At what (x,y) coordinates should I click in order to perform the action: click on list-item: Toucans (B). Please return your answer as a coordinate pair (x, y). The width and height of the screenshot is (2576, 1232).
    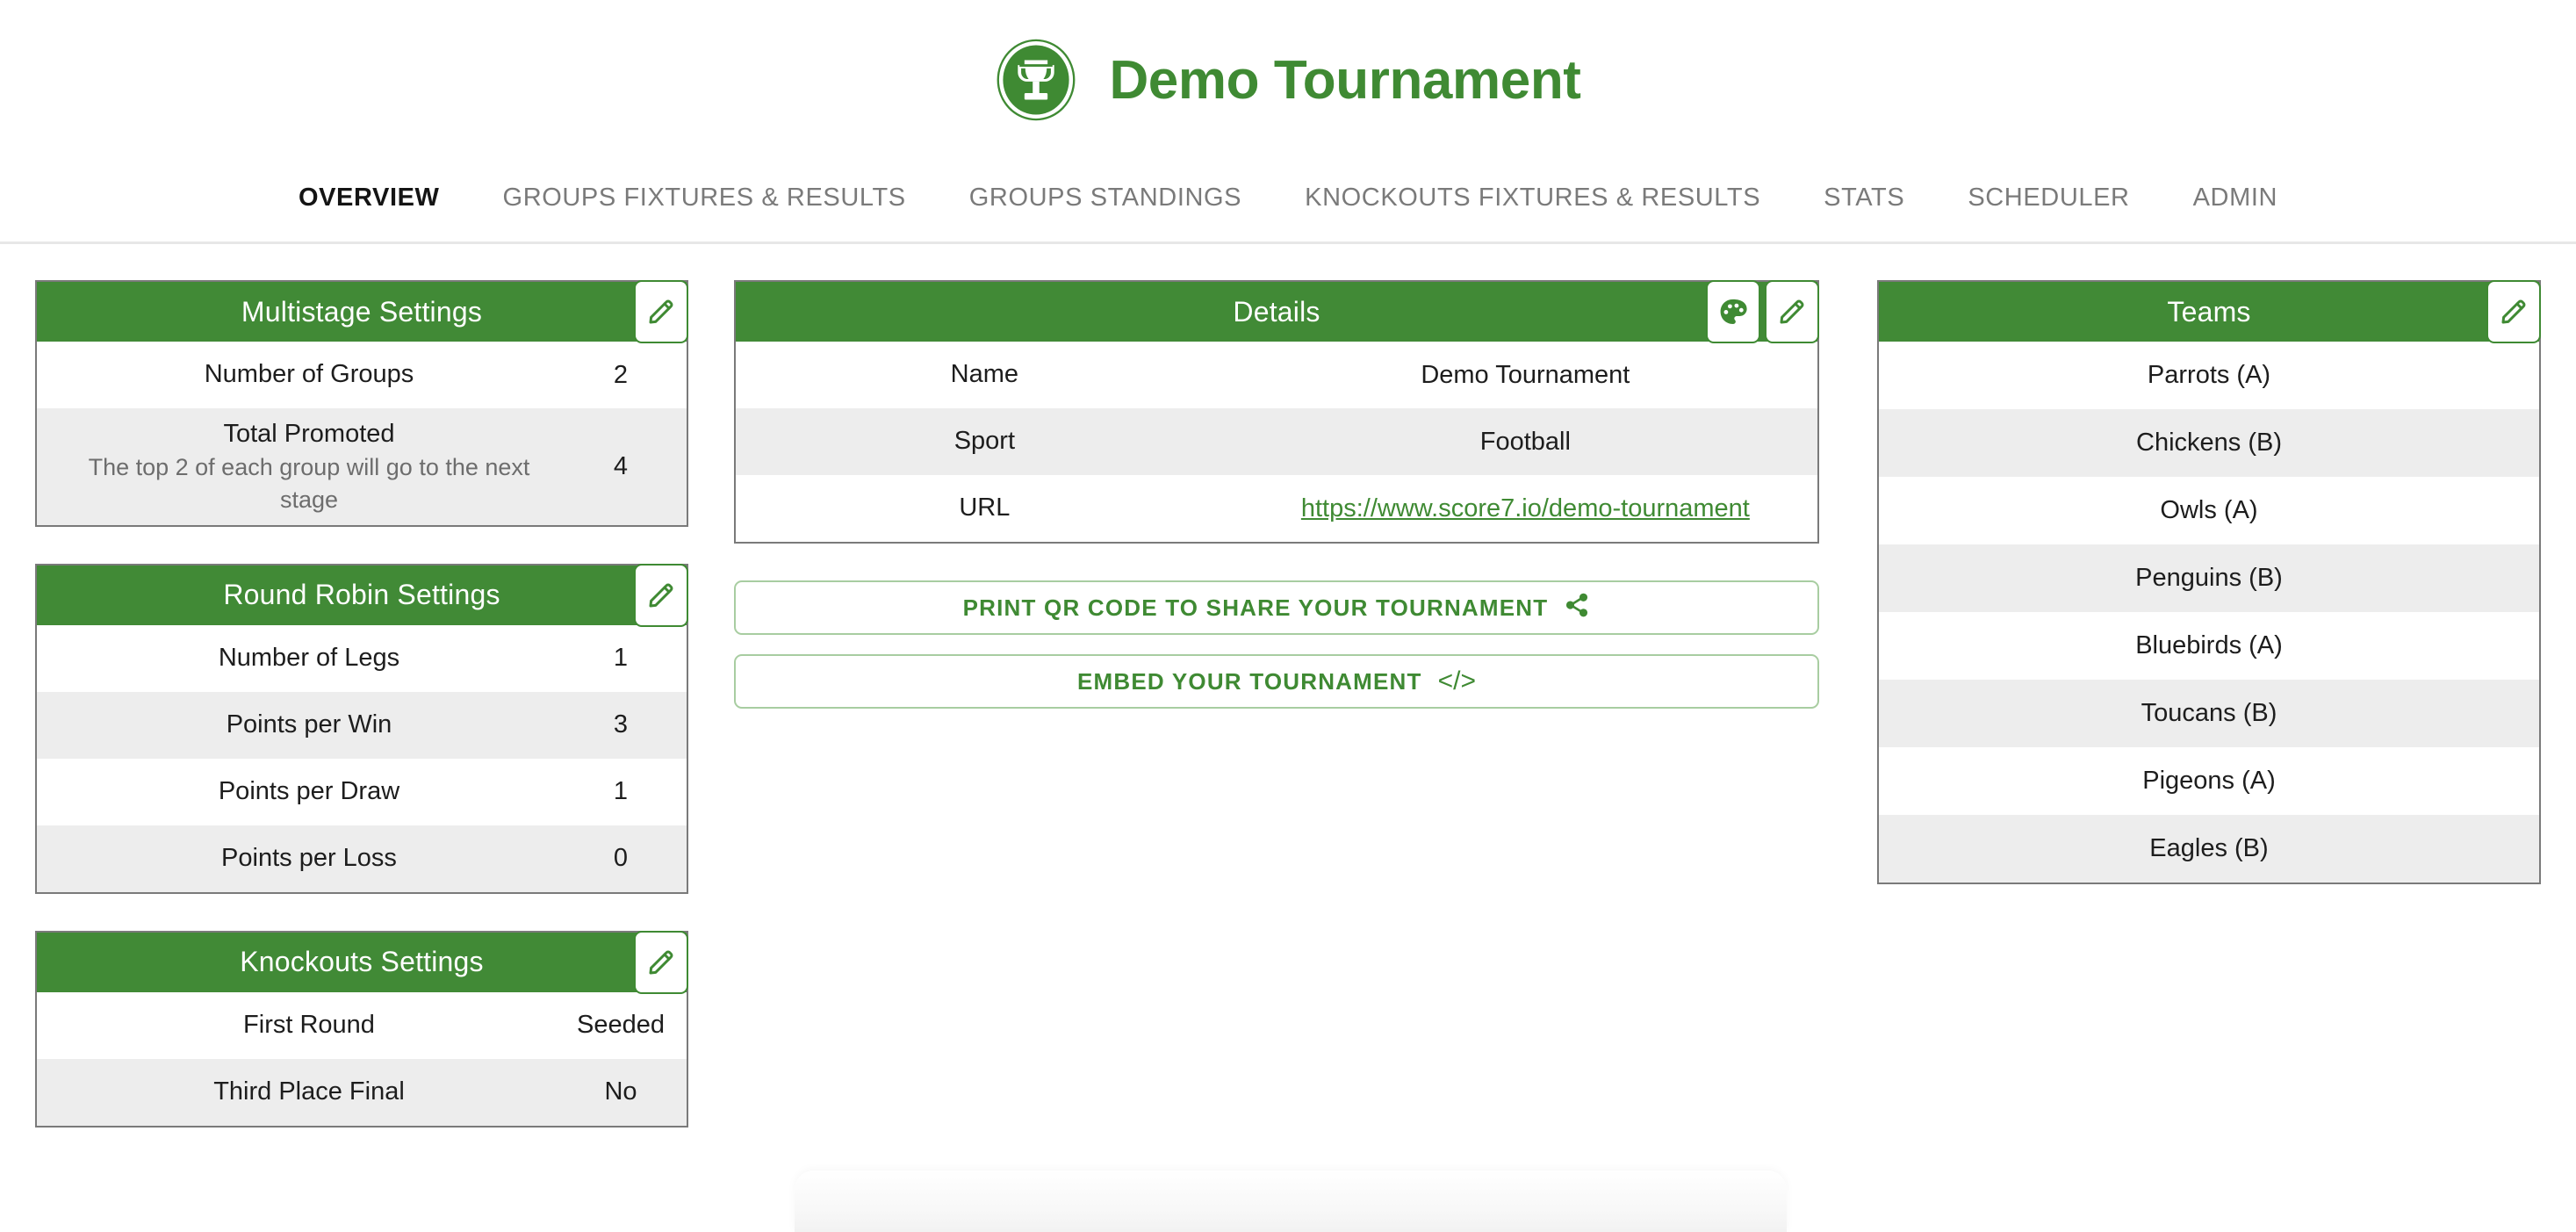
    Looking at the image, I should click on (2209, 713).